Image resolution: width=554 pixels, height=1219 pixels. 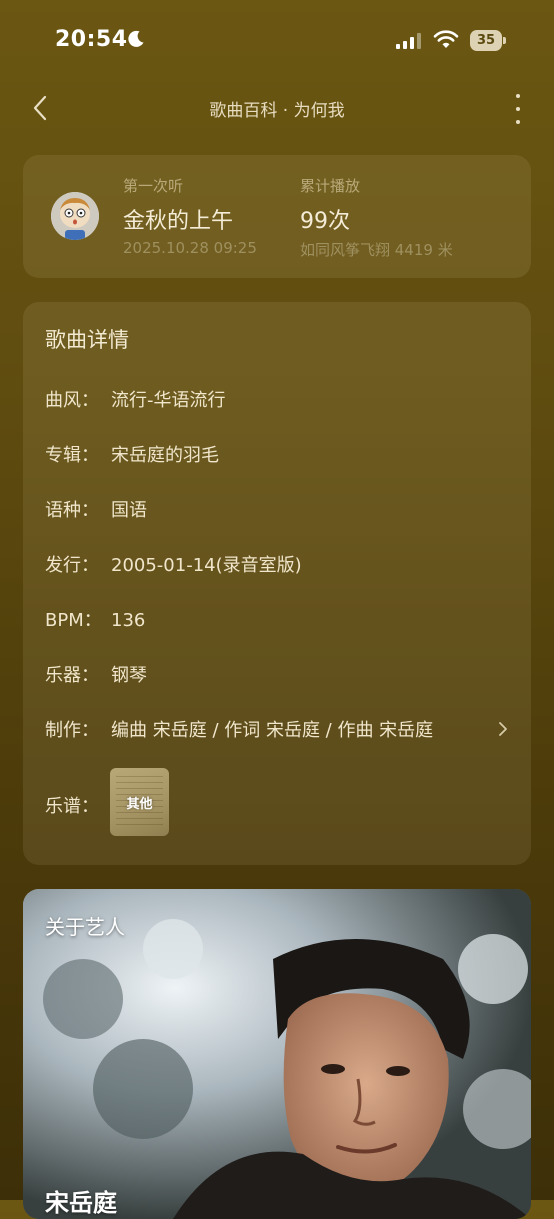 I want to click on page-title: 歌曲百科 · 为何我, so click(x=277, y=111).